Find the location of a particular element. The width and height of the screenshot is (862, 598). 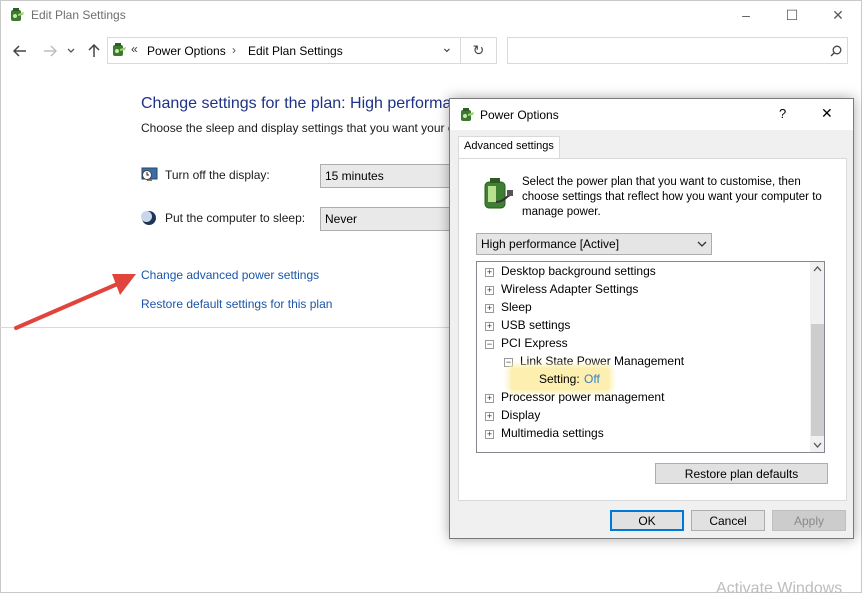

back-arrow-icon is located at coordinates (19, 51).